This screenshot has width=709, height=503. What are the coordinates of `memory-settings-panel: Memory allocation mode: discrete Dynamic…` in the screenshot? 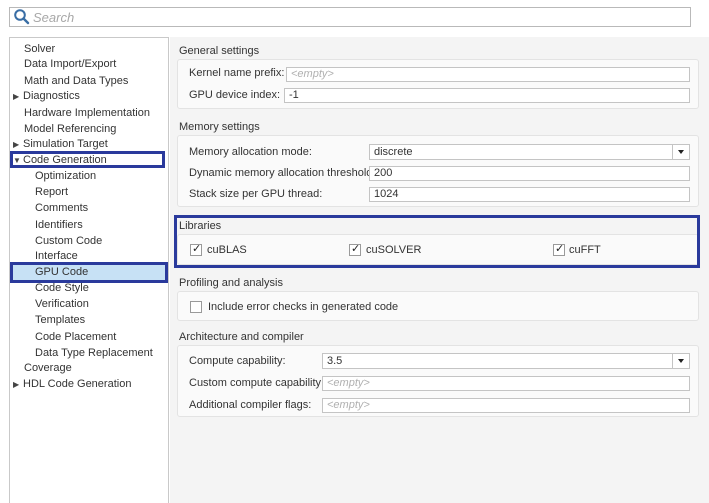 It's located at (438, 171).